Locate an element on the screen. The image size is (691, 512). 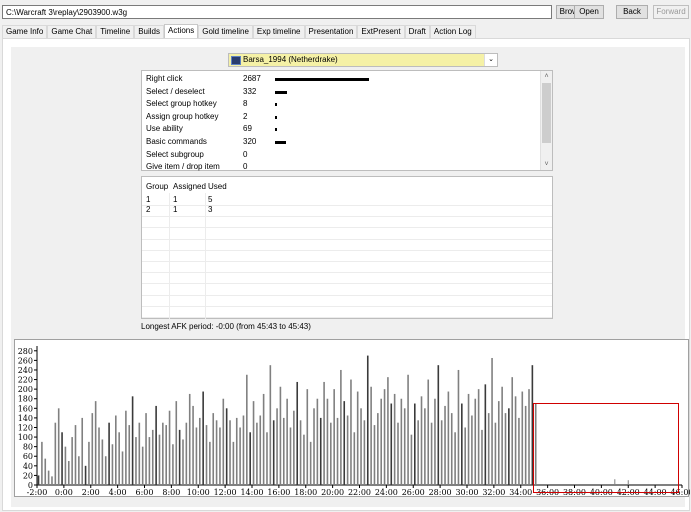
x-tick-label: 22:00 is located at coordinates (359, 492).